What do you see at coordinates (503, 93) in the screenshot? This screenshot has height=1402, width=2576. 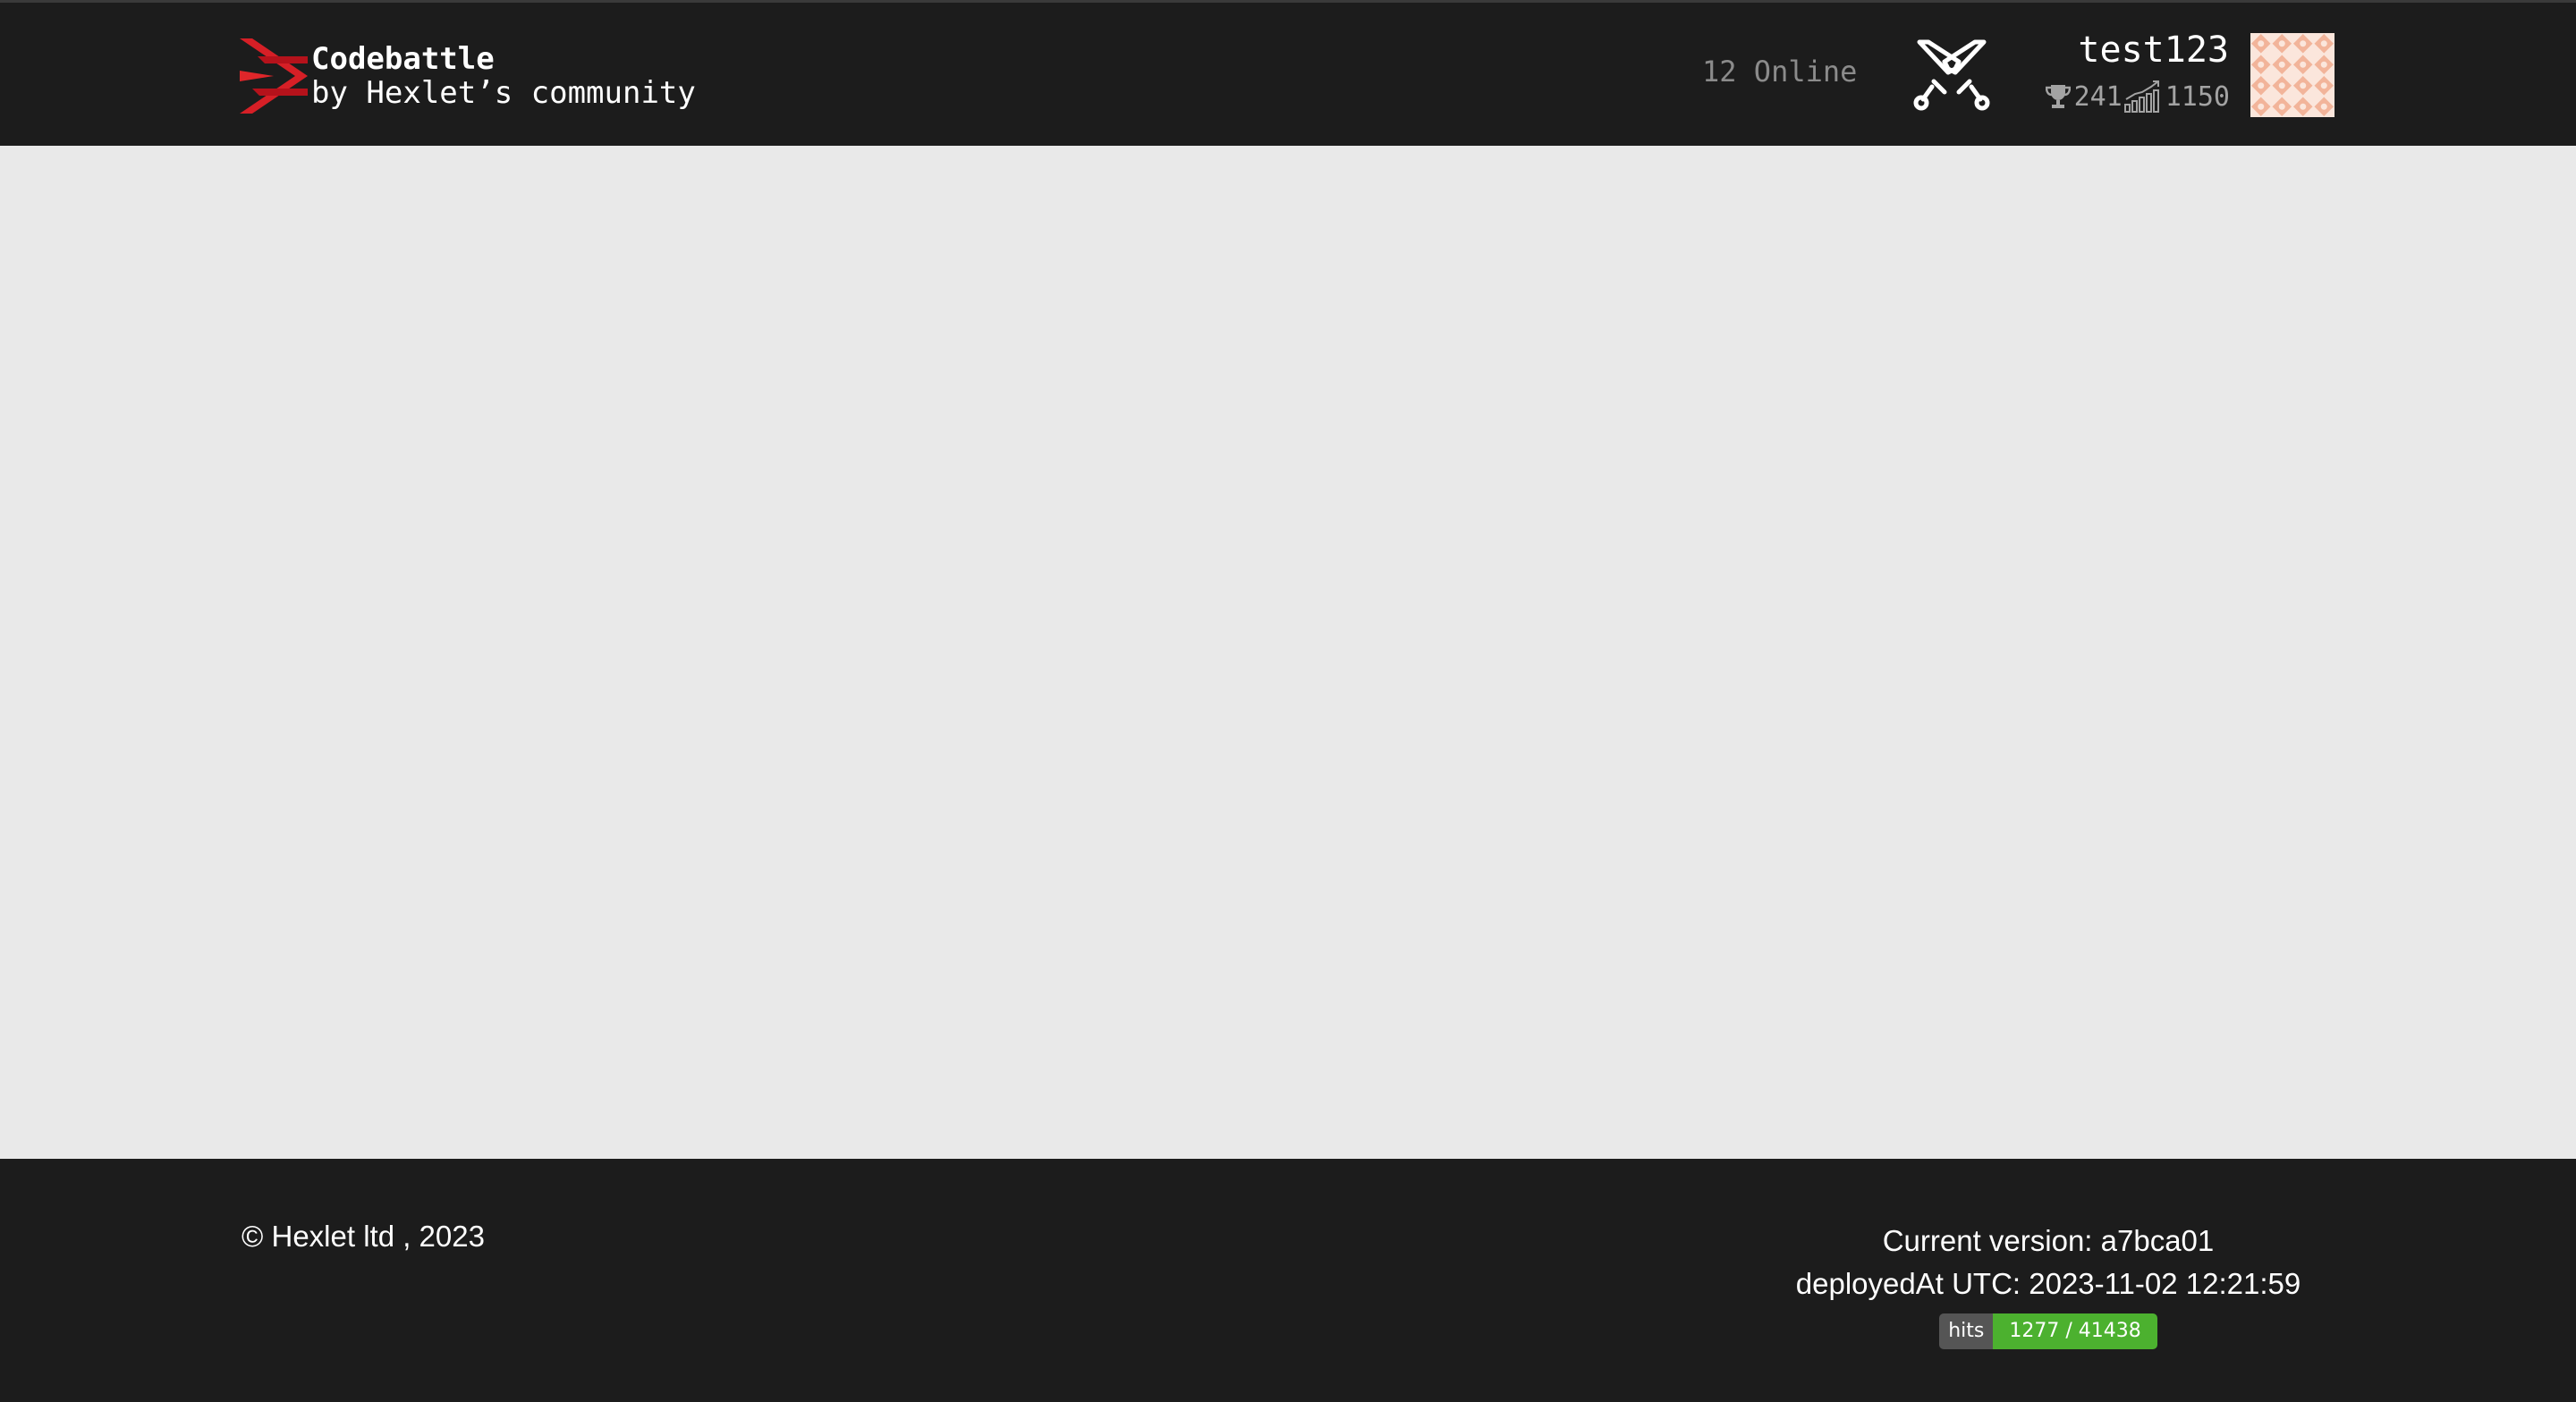 I see `brand-subtitle: by Hexlet’s community` at bounding box center [503, 93].